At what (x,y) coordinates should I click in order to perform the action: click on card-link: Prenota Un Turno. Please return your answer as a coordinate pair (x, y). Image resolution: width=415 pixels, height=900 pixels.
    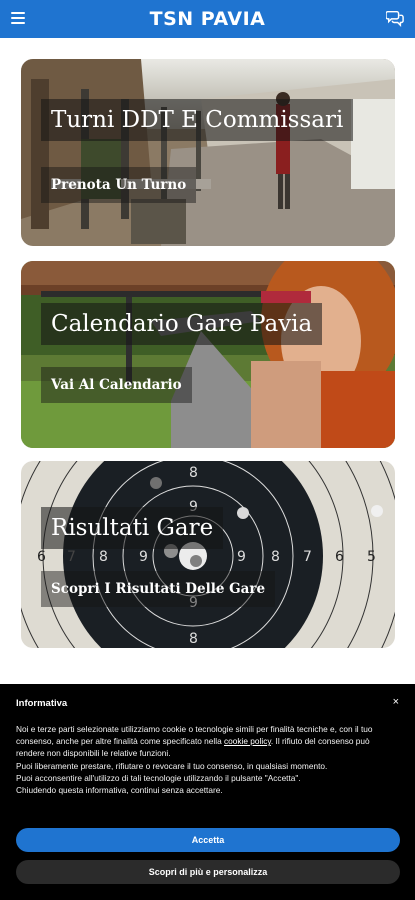
    Looking at the image, I should click on (119, 185).